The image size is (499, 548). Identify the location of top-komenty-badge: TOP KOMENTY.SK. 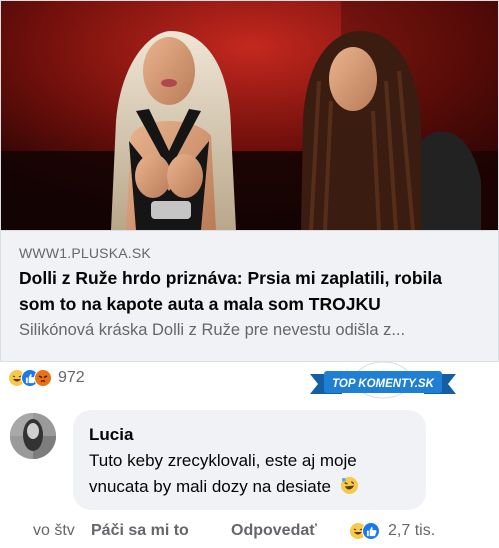
(383, 384).